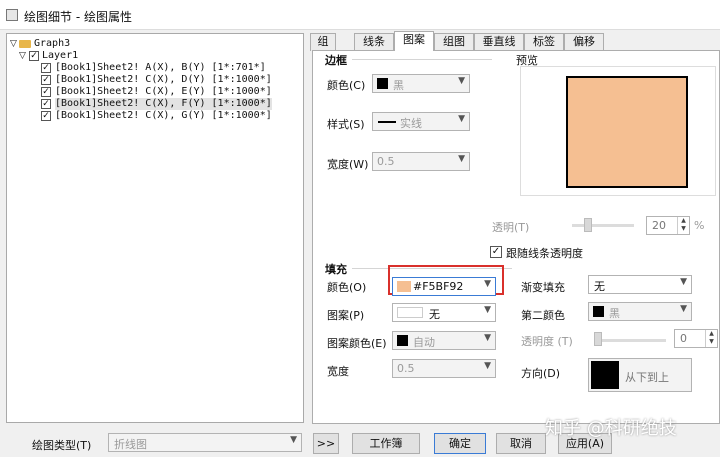 Image resolution: width=720 pixels, height=457 pixels. Describe the element at coordinates (338, 371) in the screenshot. I see `fill-width-label: 宽度` at that location.